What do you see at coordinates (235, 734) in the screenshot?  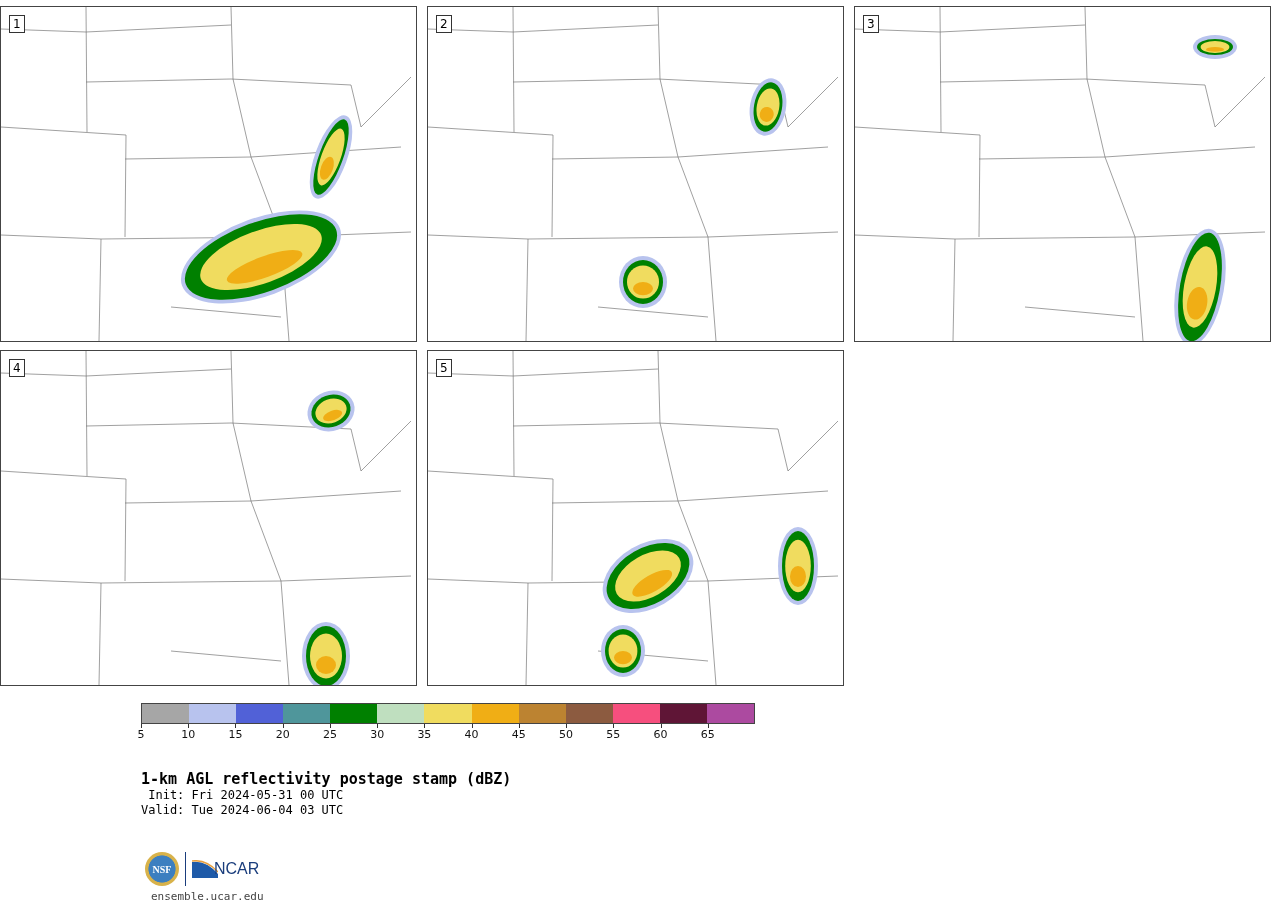 I see `tick-label: 15` at bounding box center [235, 734].